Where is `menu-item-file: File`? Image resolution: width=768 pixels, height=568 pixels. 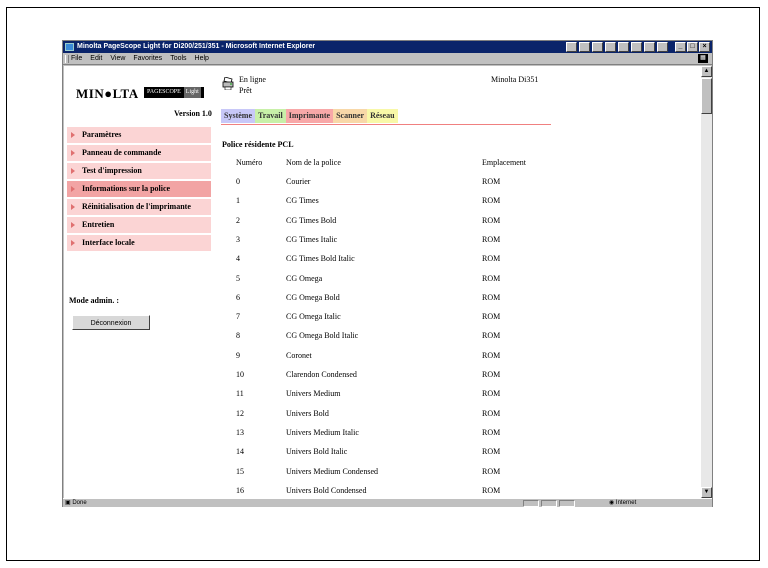 menu-item-file: File is located at coordinates (76, 59).